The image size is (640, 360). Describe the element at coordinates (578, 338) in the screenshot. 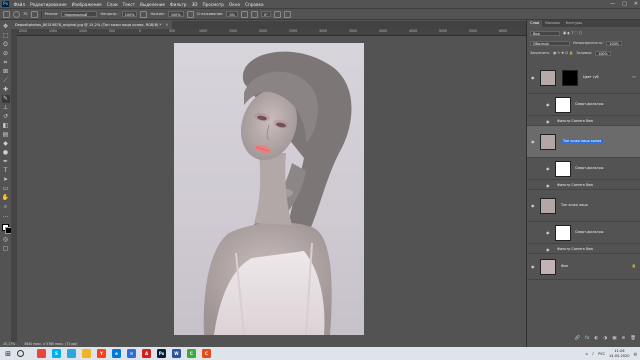

I see `link-layers-icon: 🔗` at that location.